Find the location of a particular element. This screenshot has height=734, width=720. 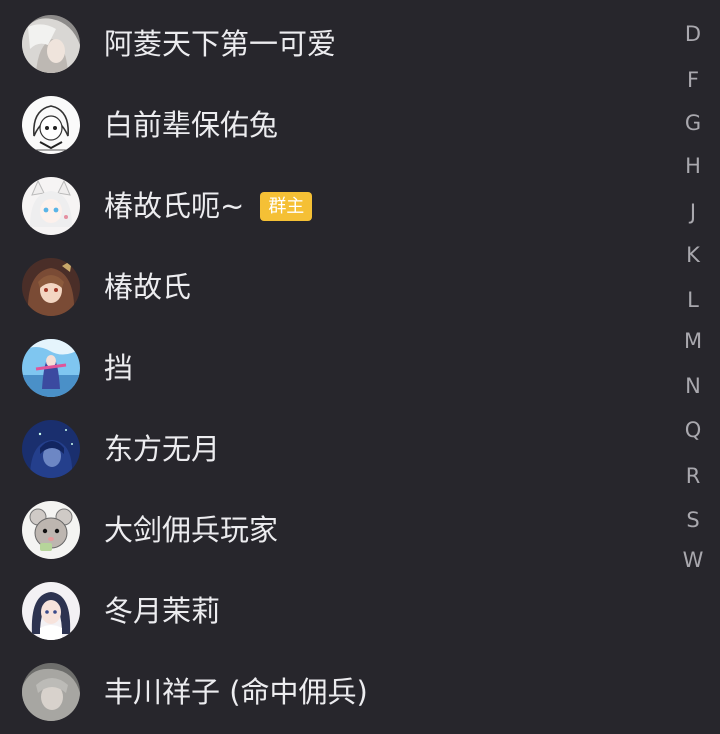

member-name-row: 椿故氏呃~ 群主 is located at coordinates (208, 206).